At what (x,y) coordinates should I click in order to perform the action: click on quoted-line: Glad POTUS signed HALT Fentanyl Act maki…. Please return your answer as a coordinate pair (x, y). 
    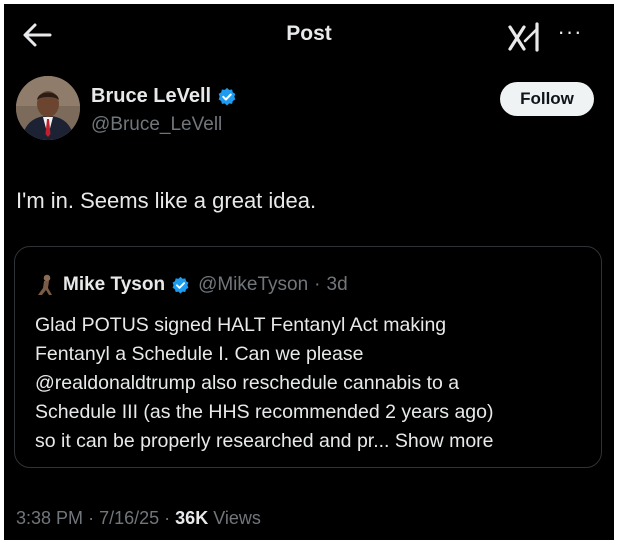
    Looking at the image, I should click on (241, 325).